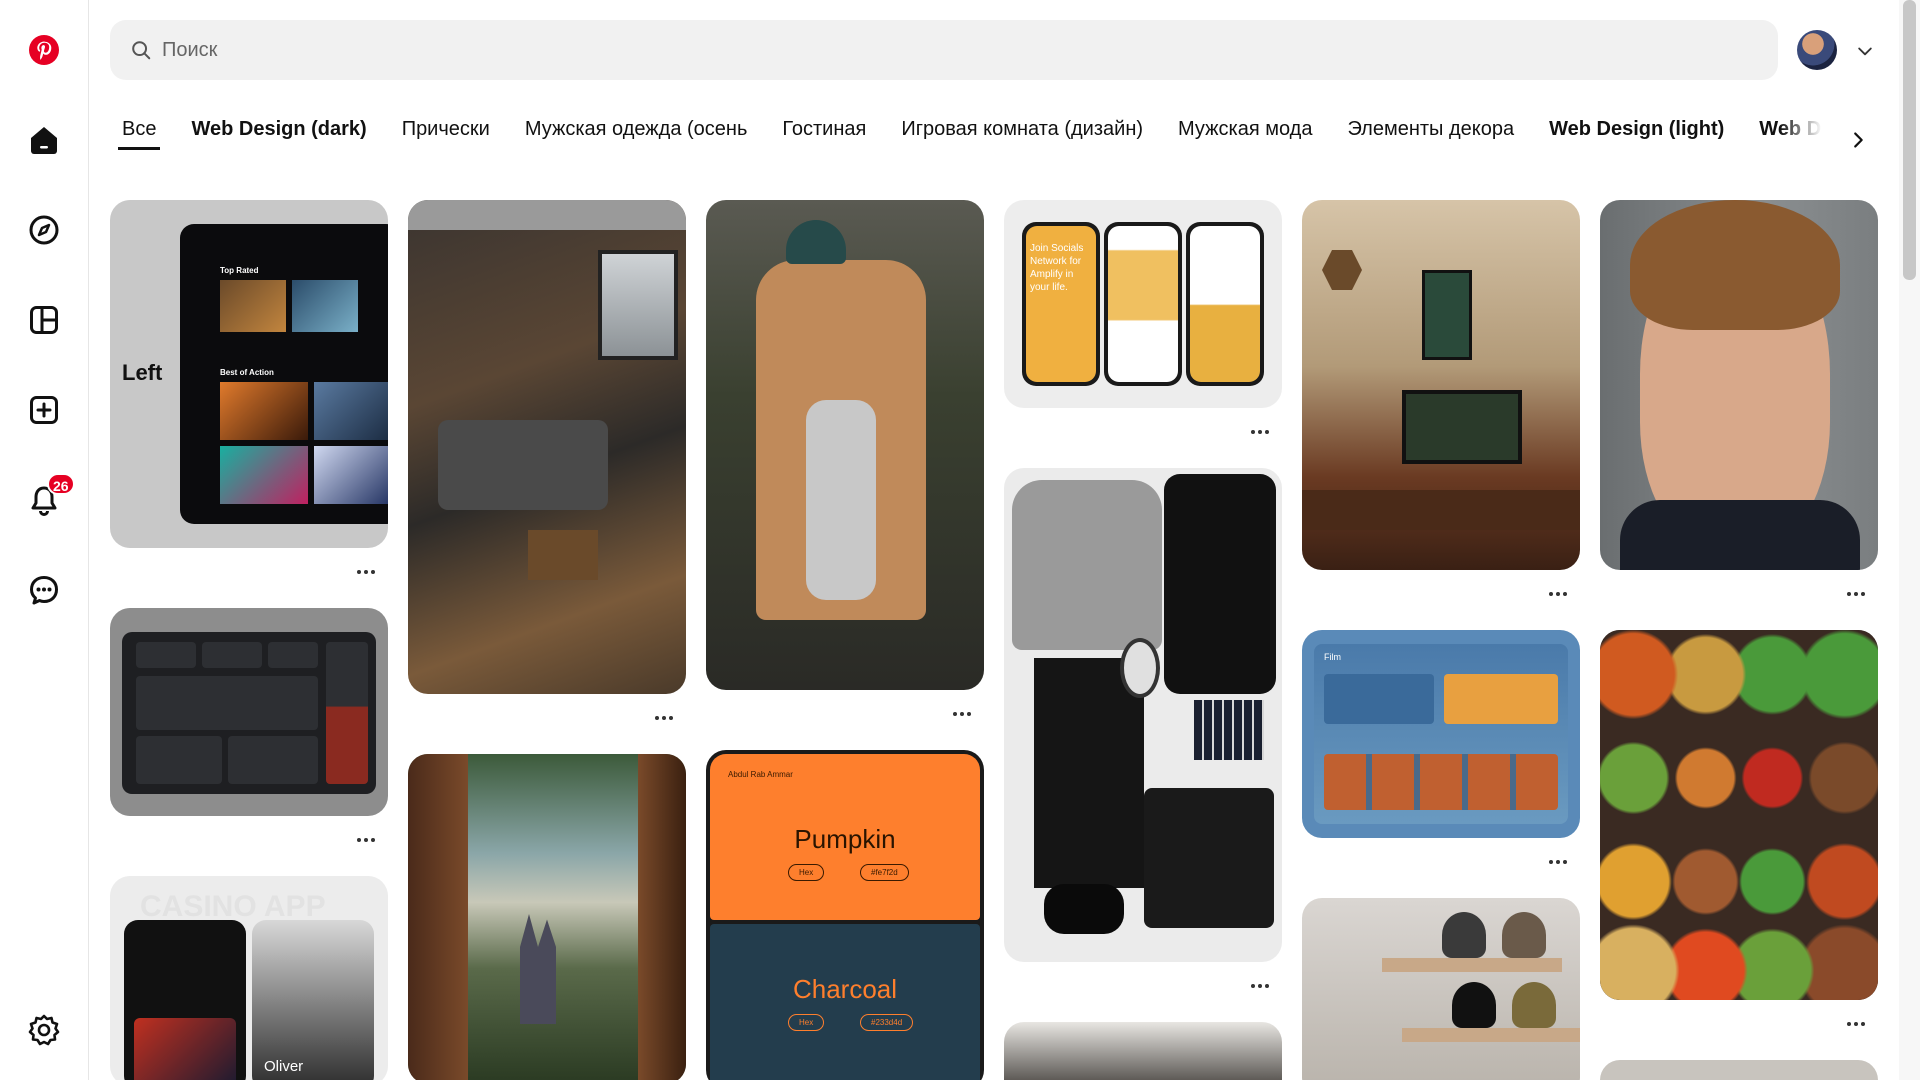 Image resolution: width=1920 pixels, height=1080 pixels. What do you see at coordinates (845, 989) in the screenshot?
I see `charcoal-name: Charcoal` at bounding box center [845, 989].